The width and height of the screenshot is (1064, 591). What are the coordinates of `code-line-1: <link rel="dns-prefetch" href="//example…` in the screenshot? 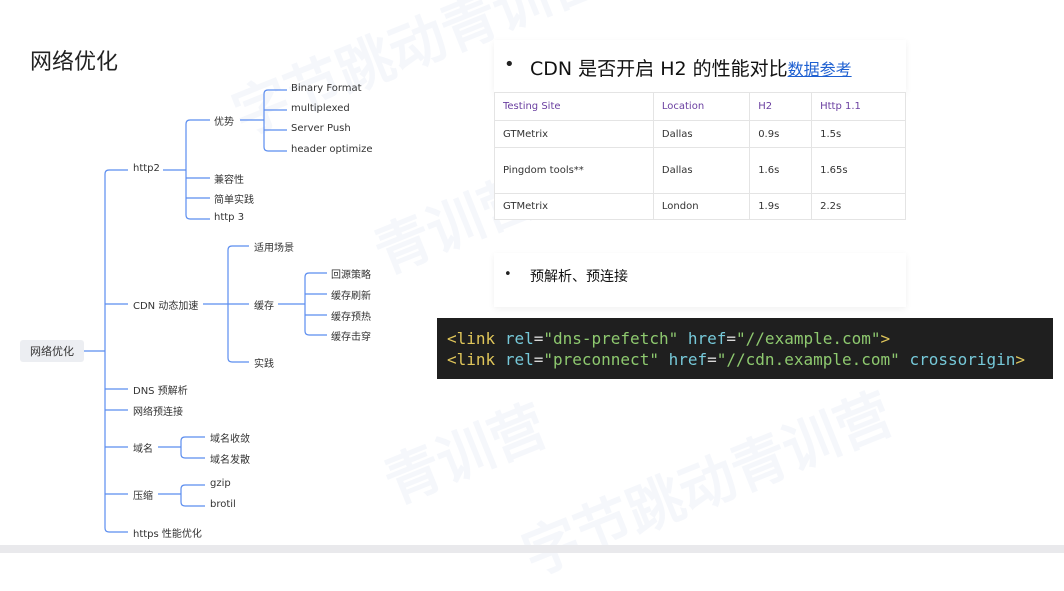 It's located at (668, 338).